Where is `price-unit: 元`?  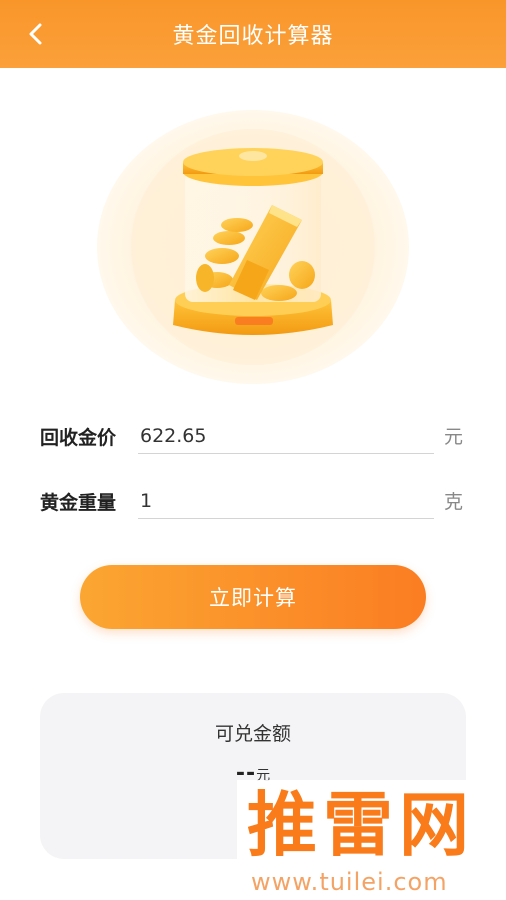 price-unit: 元 is located at coordinates (454, 437).